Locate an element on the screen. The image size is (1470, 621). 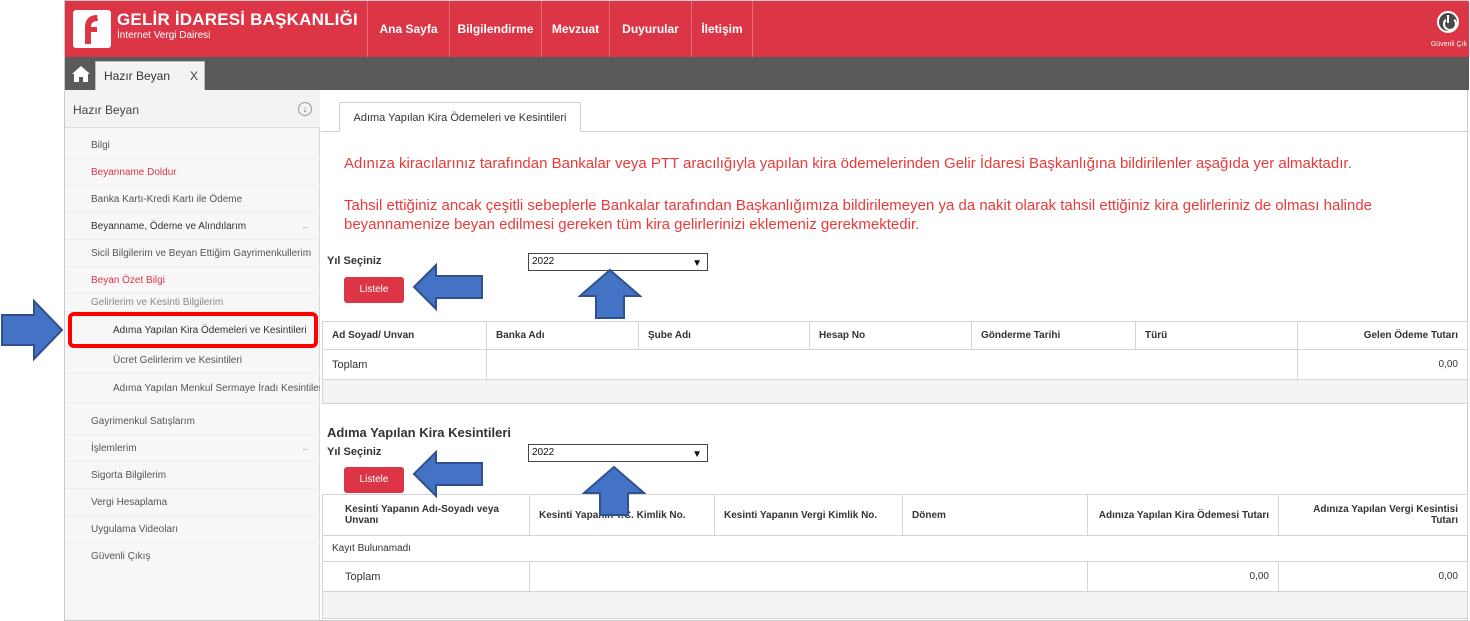
table-total-row: Toplam 0,00 0,00 is located at coordinates (895, 576).